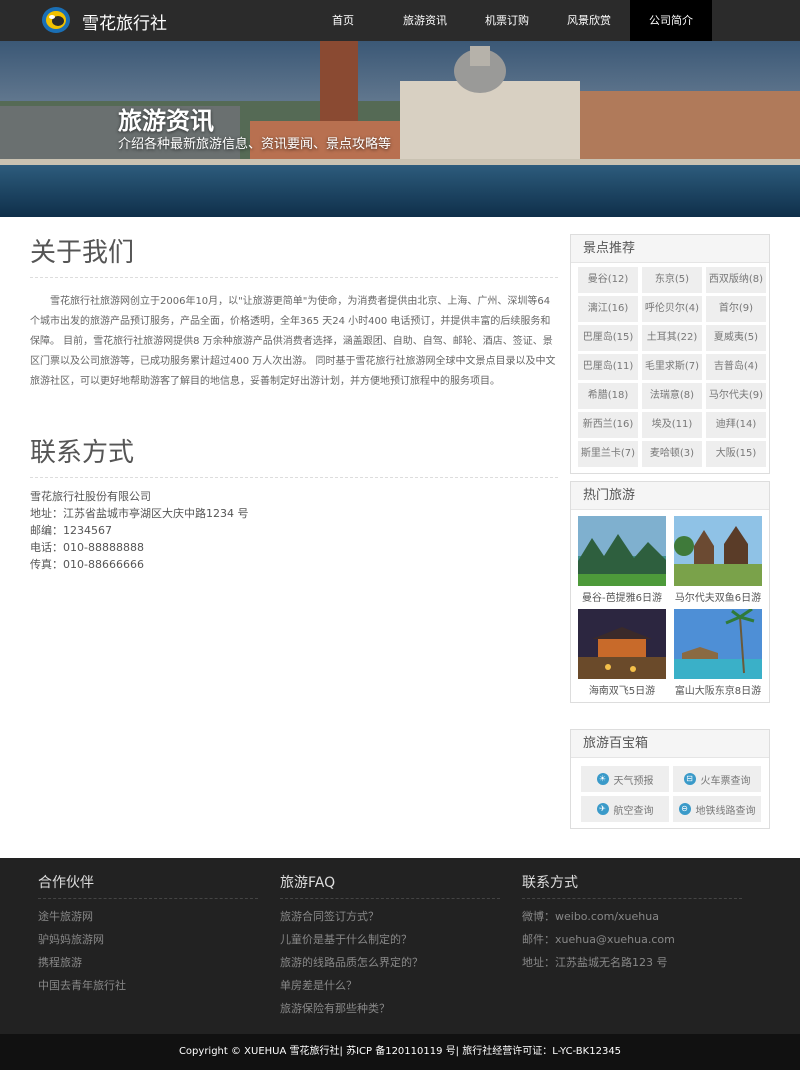 This screenshot has height=1070, width=800. Describe the element at coordinates (294, 255) in the screenshot. I see `about-title: 关于我们` at that location.